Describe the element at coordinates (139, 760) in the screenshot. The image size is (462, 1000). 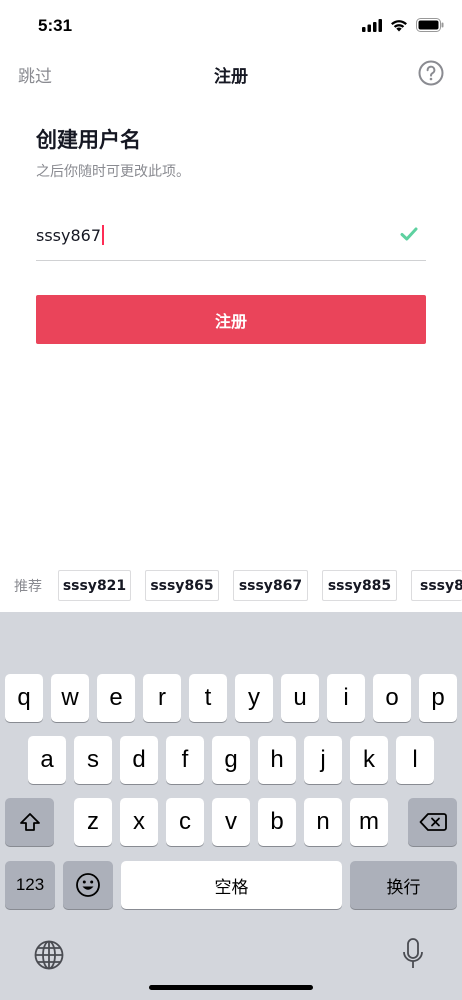
I see `key-d: d` at that location.